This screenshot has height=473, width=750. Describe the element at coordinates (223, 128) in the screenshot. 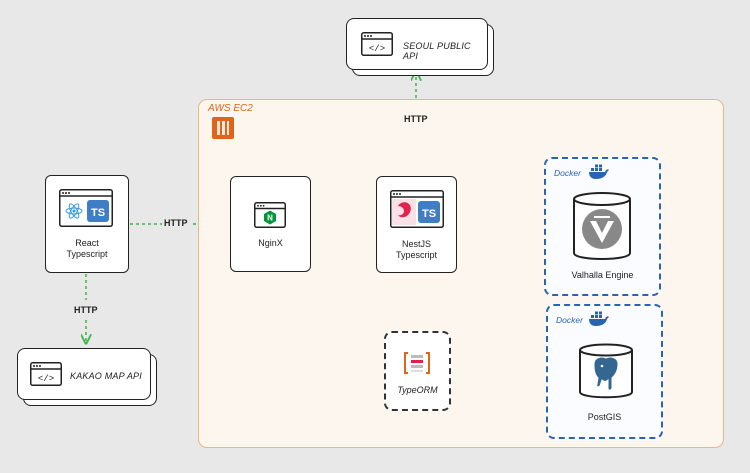

I see `aws-ec2-icon` at that location.